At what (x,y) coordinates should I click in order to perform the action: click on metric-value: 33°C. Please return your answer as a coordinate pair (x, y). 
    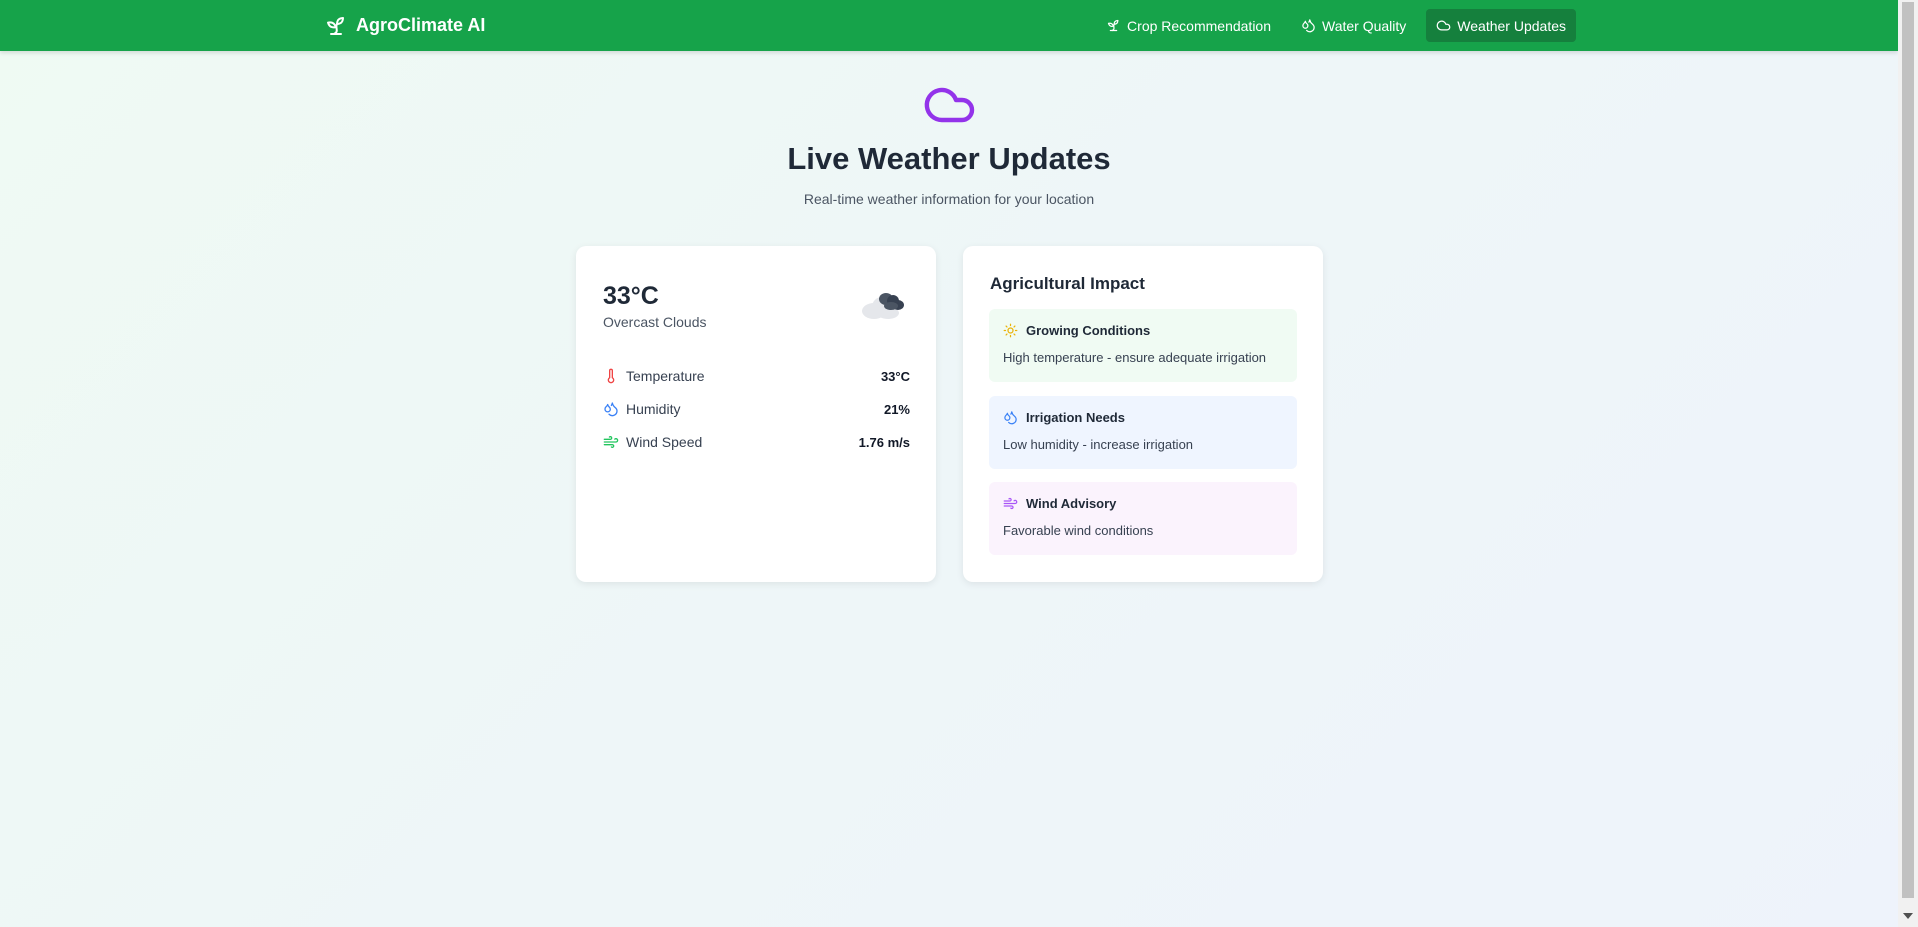
    Looking at the image, I should click on (895, 376).